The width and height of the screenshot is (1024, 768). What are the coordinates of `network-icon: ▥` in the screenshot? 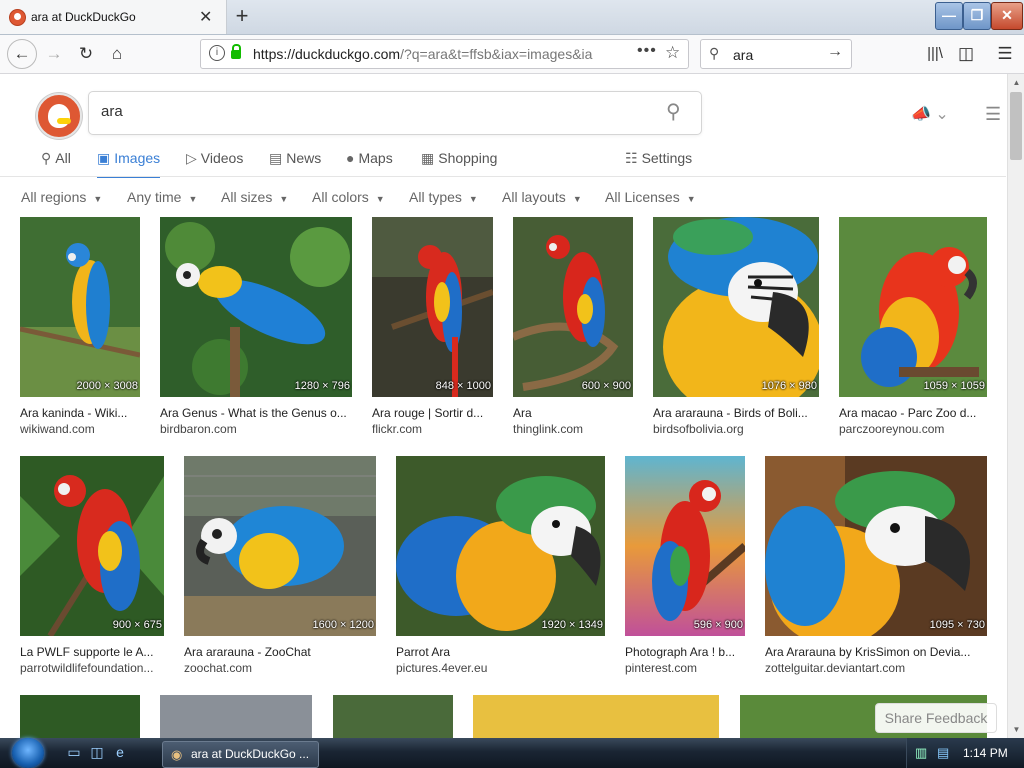 It's located at (921, 753).